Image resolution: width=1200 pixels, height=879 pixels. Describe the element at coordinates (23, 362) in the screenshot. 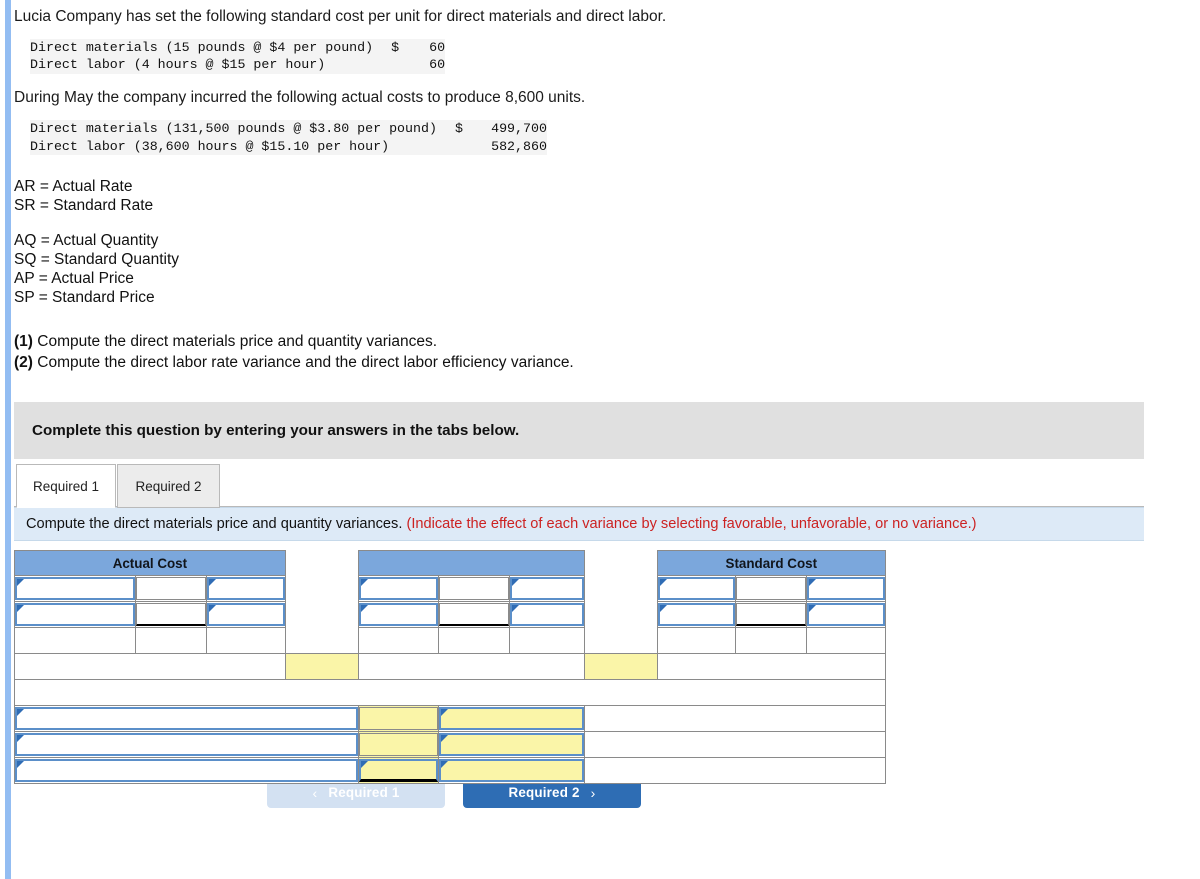

I see `requirement-number: (2)` at that location.